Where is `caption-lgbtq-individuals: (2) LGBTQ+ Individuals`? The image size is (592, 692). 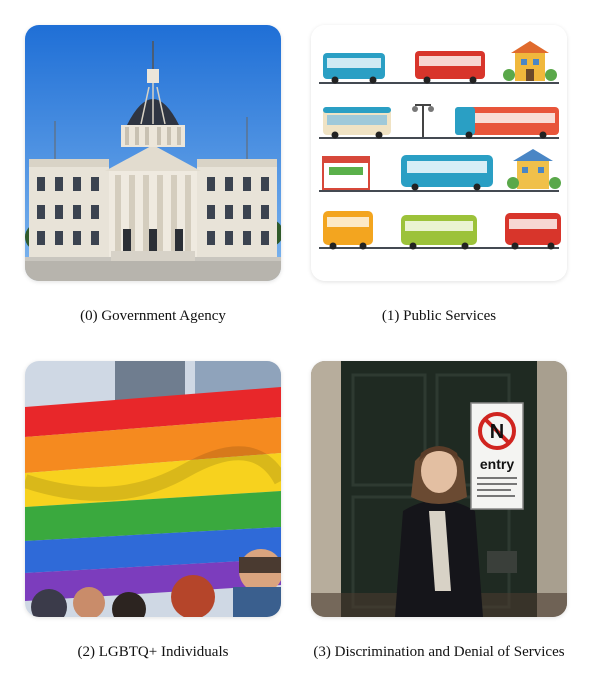
caption-lgbtq-individuals: (2) LGBTQ+ Individuals is located at coordinates (153, 652).